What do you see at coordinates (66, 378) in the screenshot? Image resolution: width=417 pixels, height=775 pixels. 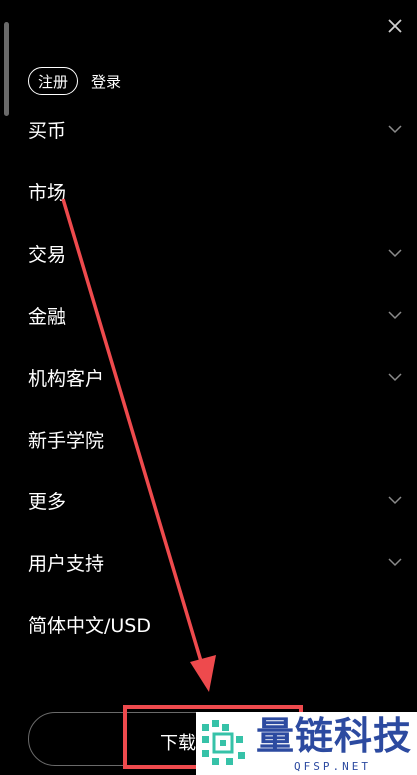 I see `menu-item-label: 机构客户` at bounding box center [66, 378].